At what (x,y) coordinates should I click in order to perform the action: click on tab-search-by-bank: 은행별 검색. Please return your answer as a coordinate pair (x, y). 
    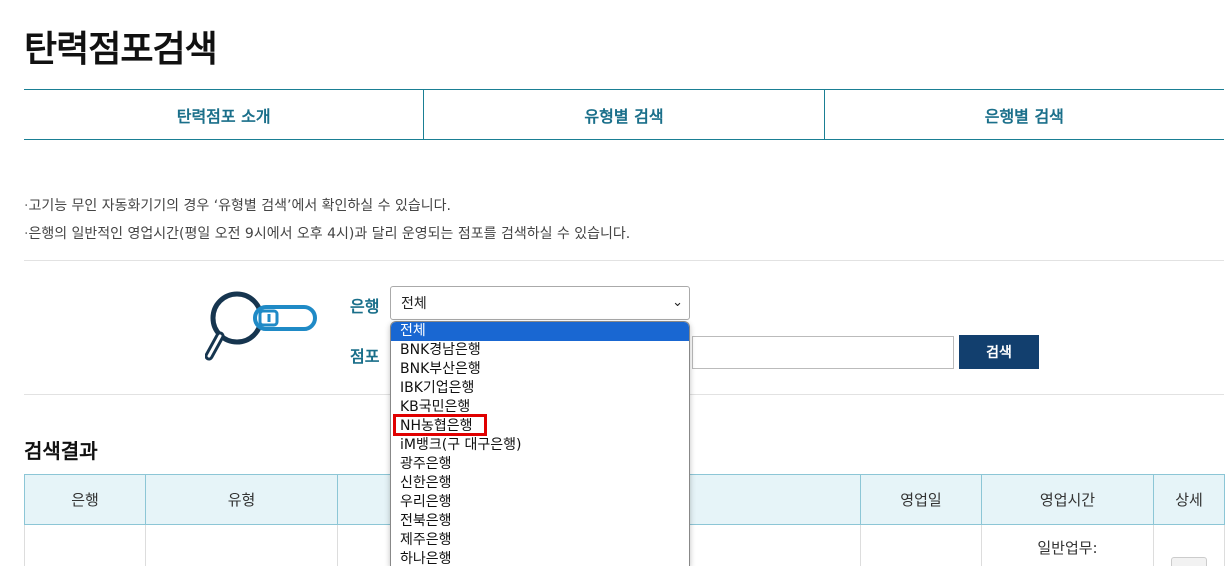
    Looking at the image, I should click on (1023, 114).